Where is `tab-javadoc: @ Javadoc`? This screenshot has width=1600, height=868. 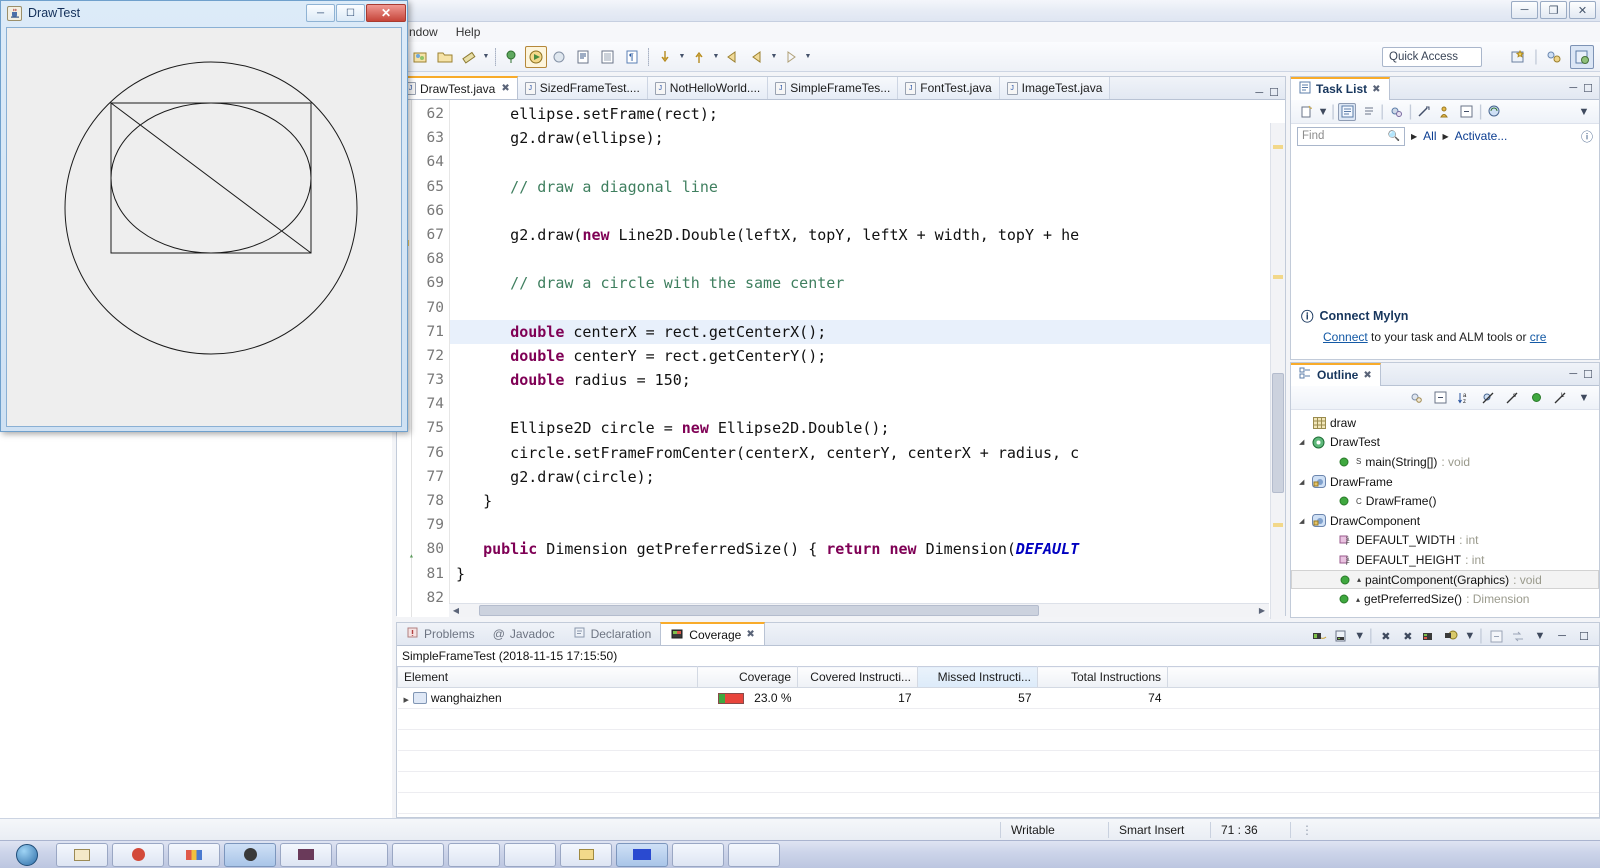
tab-javadoc: @ Javadoc is located at coordinates (524, 634).